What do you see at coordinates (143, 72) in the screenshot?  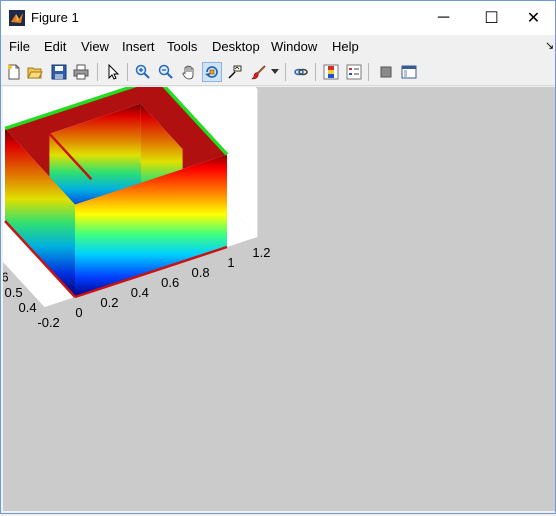 I see `zoom-in-icon` at bounding box center [143, 72].